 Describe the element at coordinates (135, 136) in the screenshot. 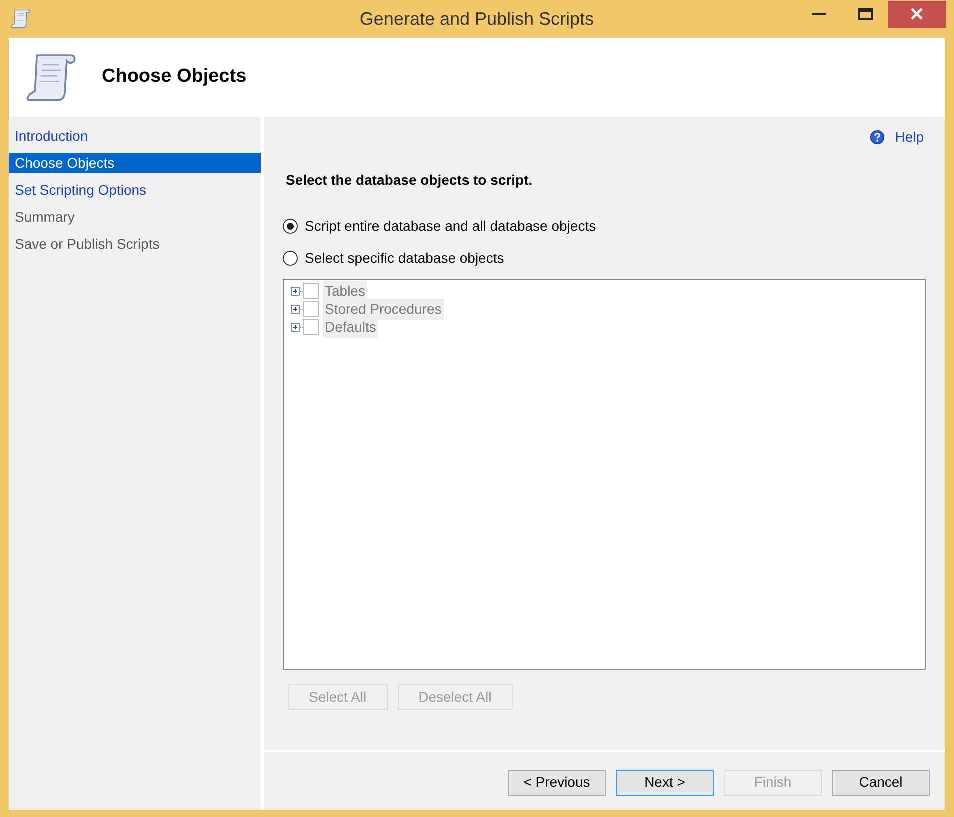

I see `sidebar-item: Introduction` at that location.